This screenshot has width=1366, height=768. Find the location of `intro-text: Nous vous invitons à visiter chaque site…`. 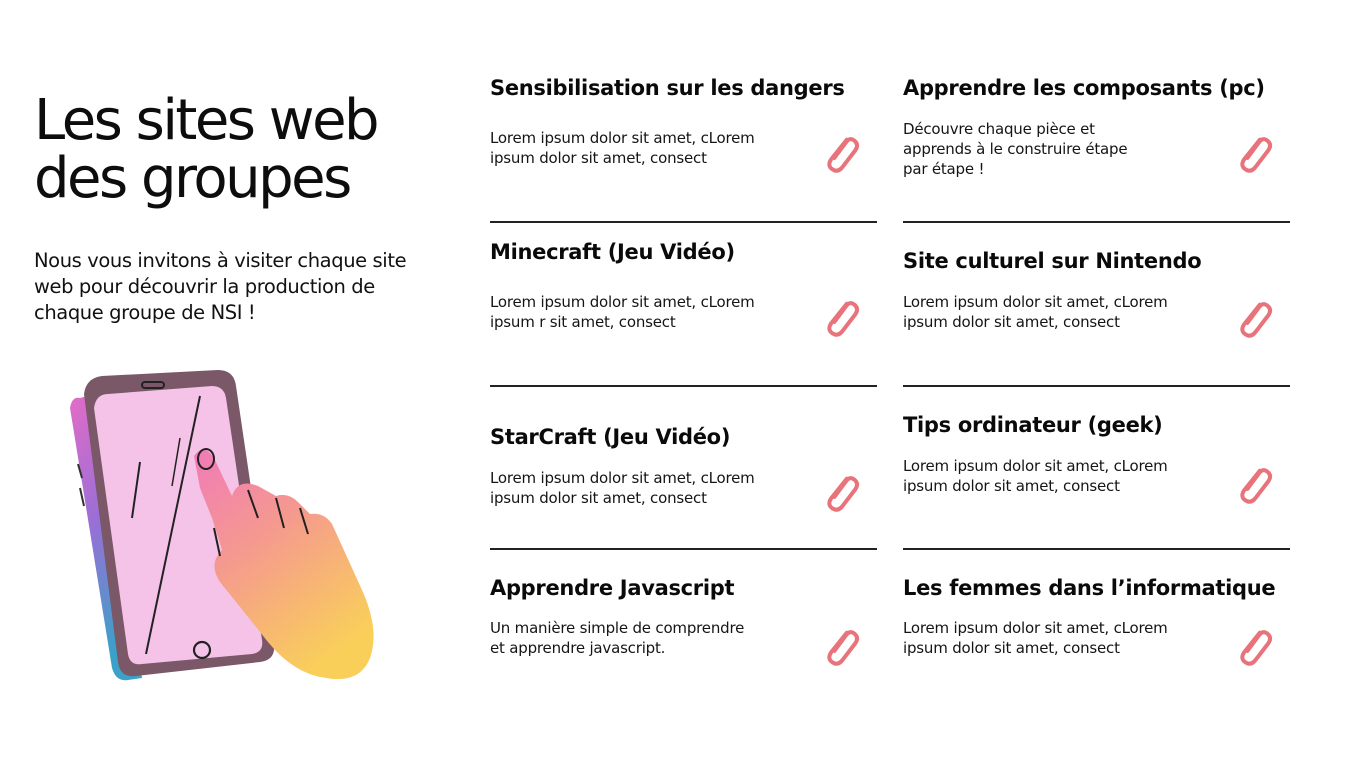

intro-text: Nous vous invitons à visiter chaque site… is located at coordinates (220, 286).